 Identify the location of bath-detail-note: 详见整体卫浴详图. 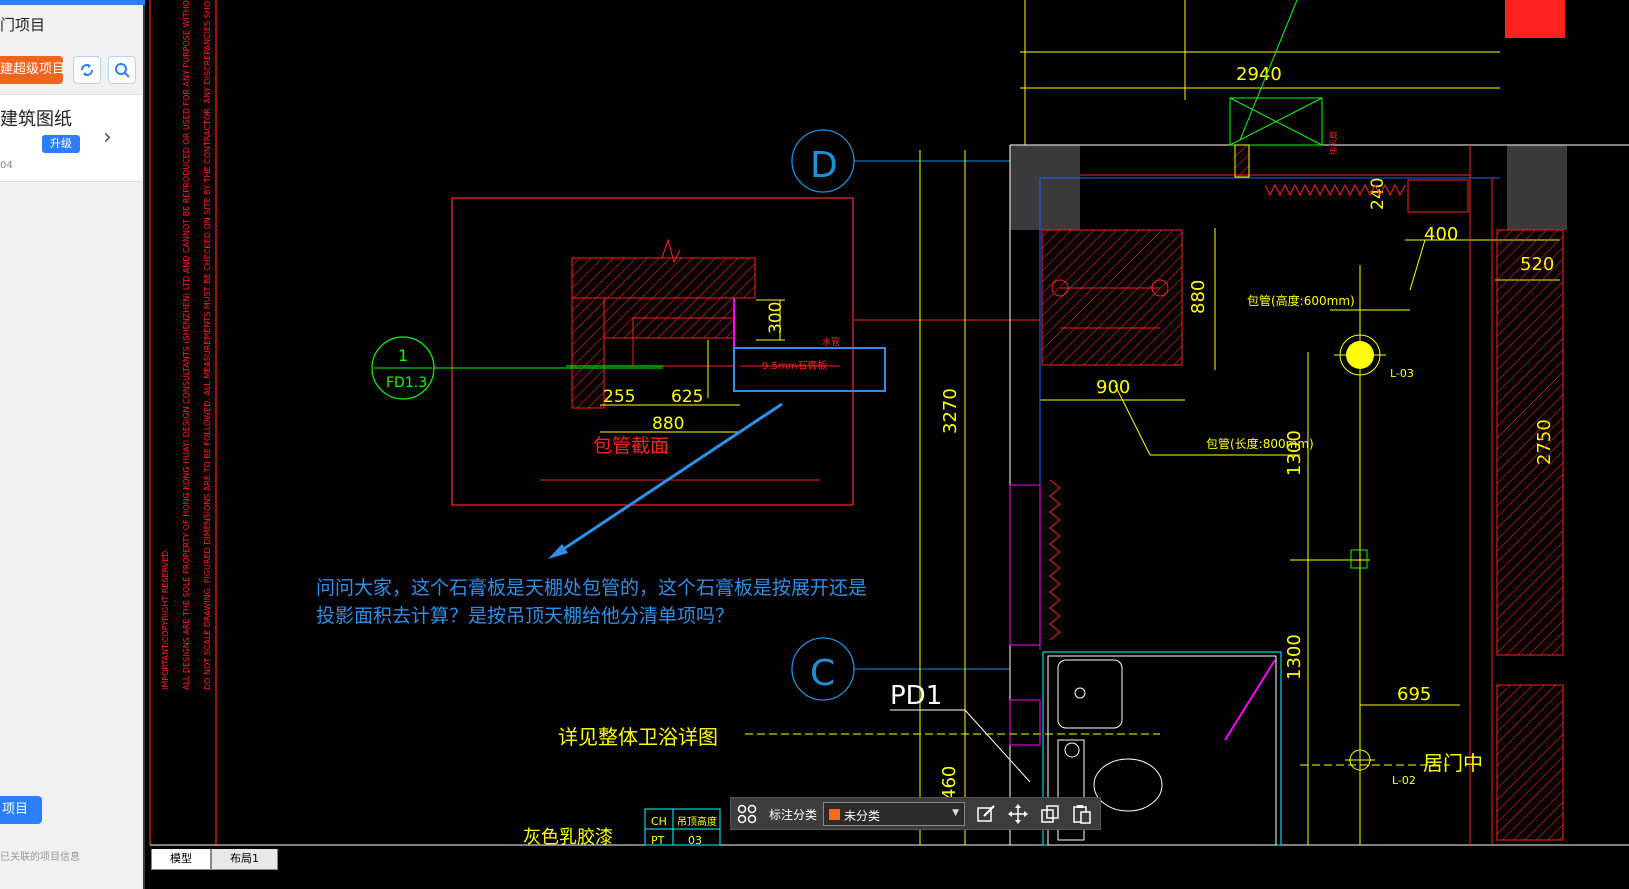
(638, 737).